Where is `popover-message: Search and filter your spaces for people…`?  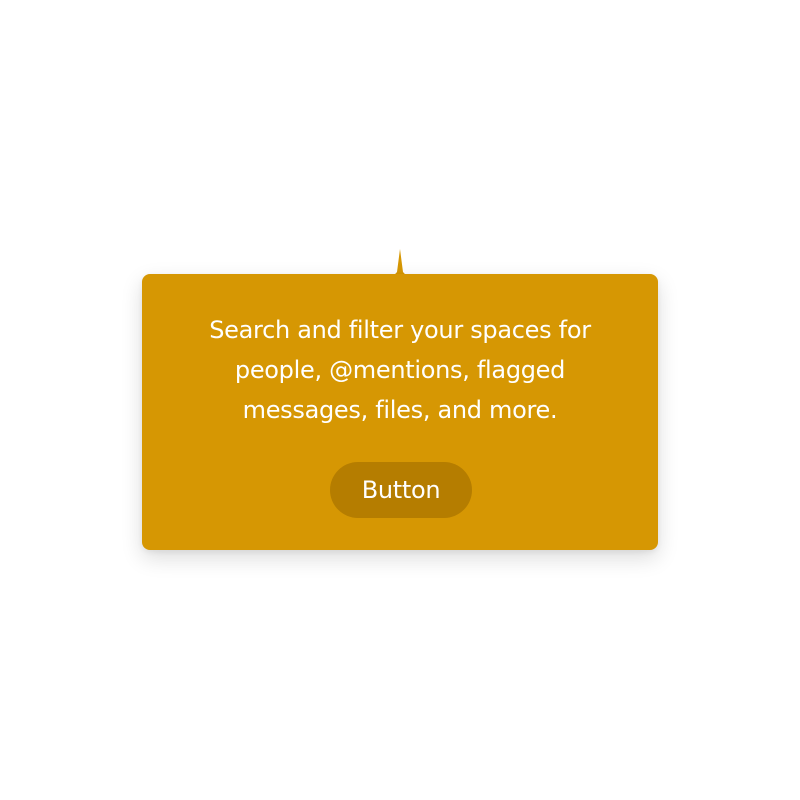
popover-message: Search and filter your spaces for people… is located at coordinates (400, 370).